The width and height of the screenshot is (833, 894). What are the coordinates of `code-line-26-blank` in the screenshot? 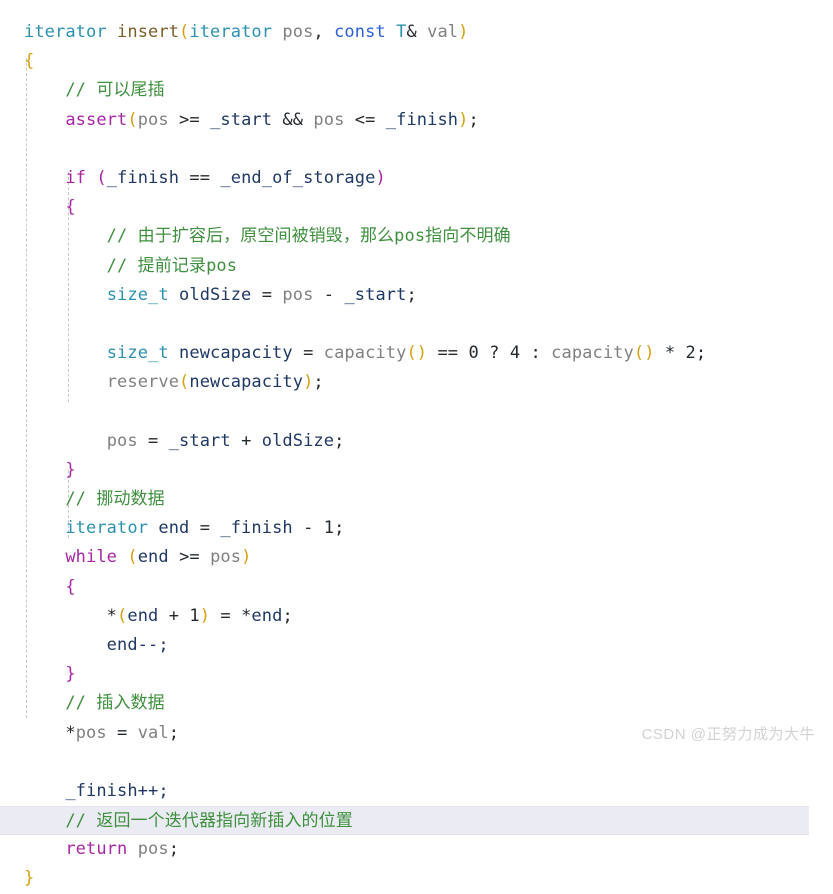 It's located at (416, 762).